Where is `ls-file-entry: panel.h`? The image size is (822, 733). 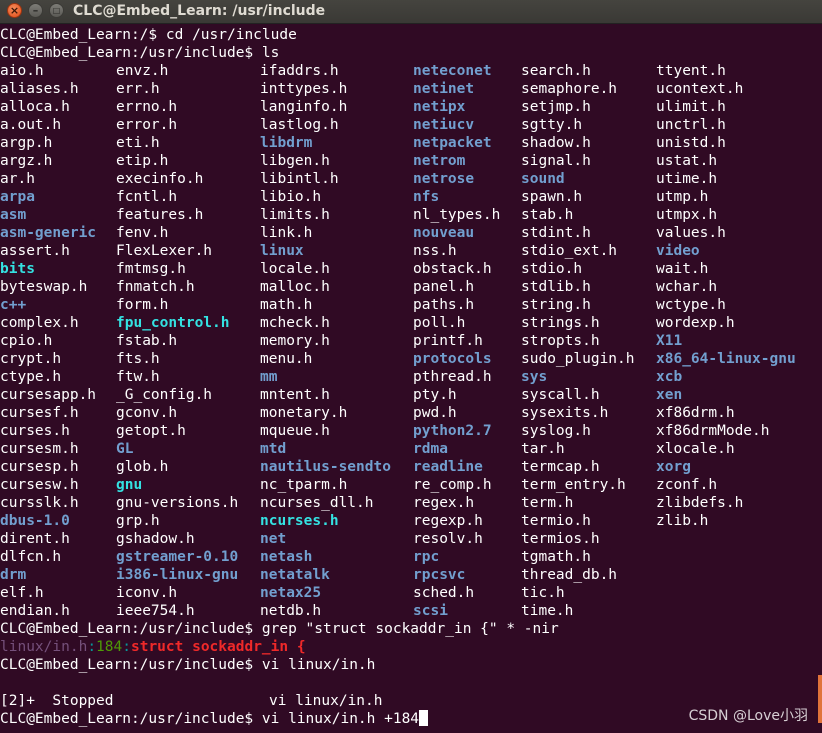
ls-file-entry: panel.h is located at coordinates (444, 287).